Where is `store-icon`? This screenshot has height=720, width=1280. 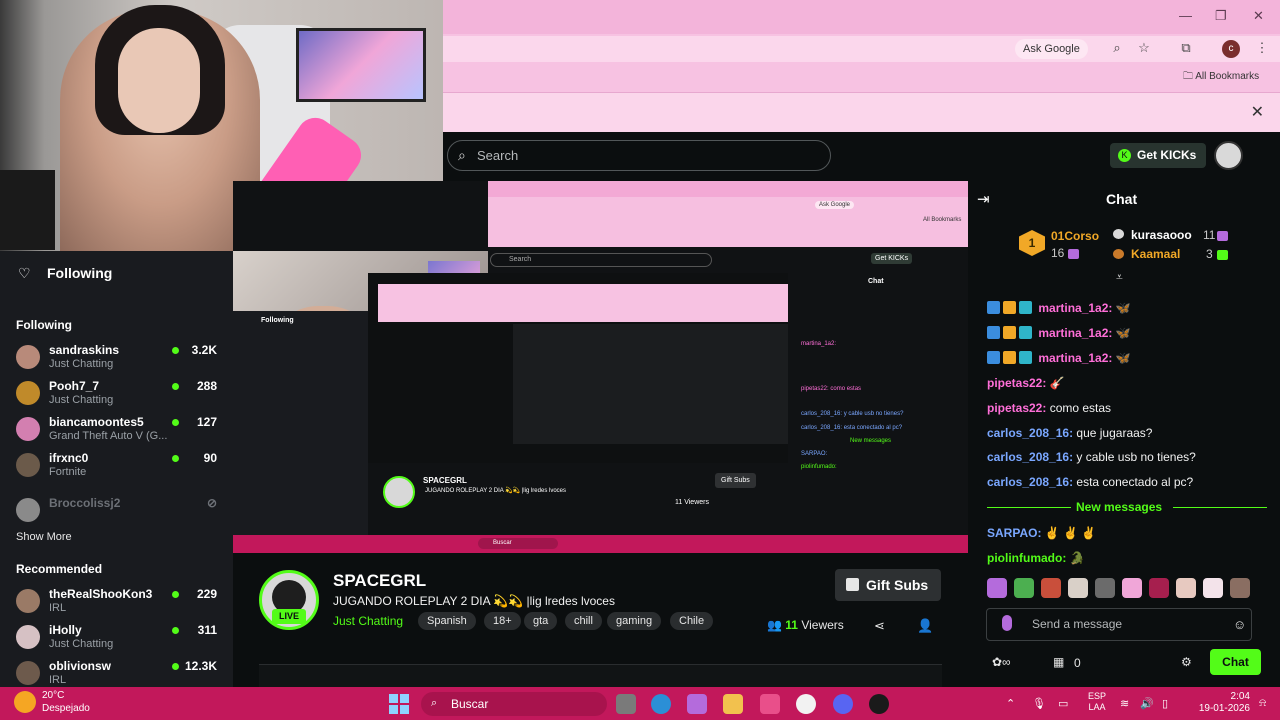 store-icon is located at coordinates (770, 704).